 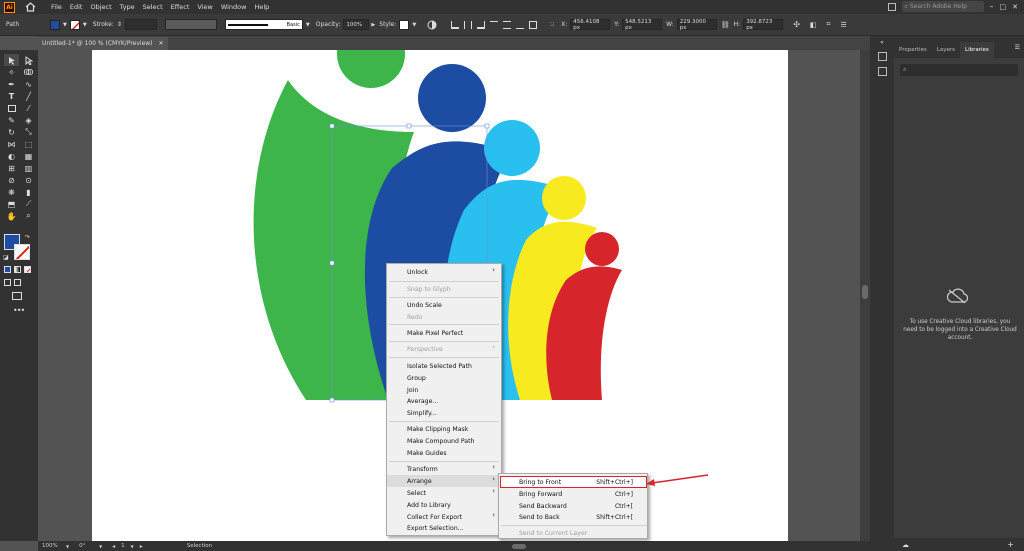 I want to click on style-swatch, so click(x=404, y=24).